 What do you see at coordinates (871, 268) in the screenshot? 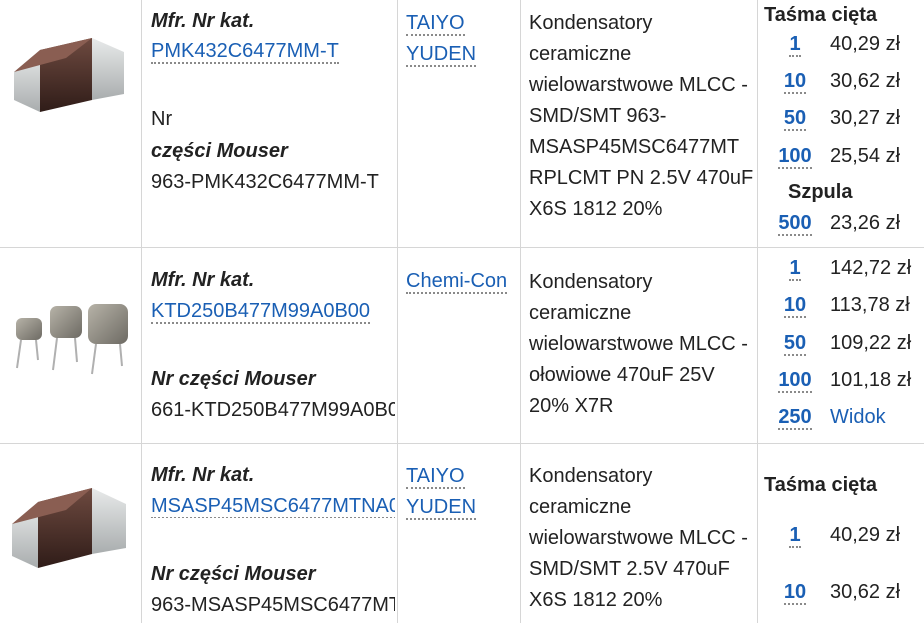
I see `unit-price: 142,72 zł` at bounding box center [871, 268].